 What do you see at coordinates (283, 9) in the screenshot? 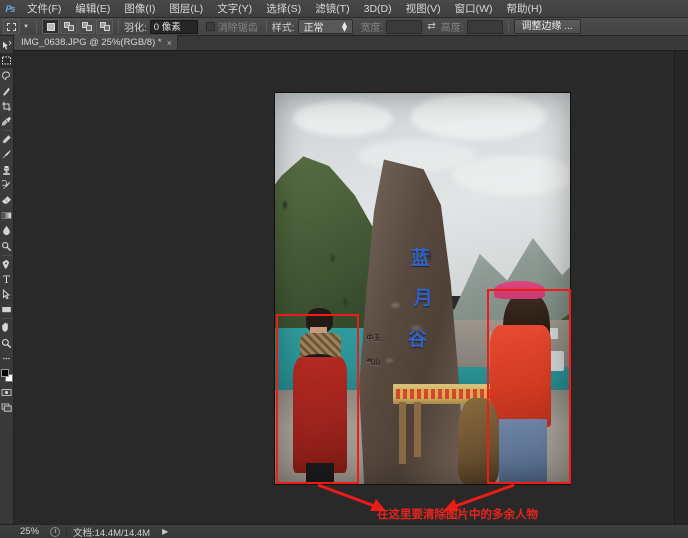
I see `menu-select: 选择(S)` at bounding box center [283, 9].